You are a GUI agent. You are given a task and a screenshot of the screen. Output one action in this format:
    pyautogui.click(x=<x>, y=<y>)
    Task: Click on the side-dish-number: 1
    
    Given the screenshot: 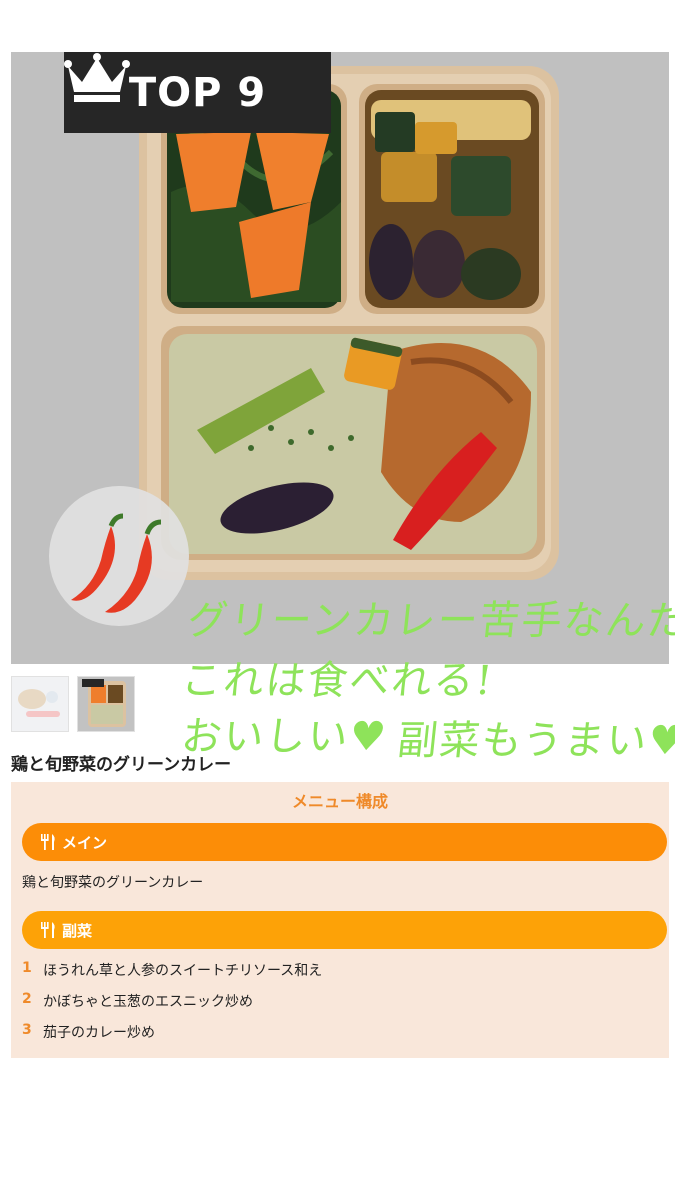 What is the action you would take?
    pyautogui.click(x=27, y=968)
    